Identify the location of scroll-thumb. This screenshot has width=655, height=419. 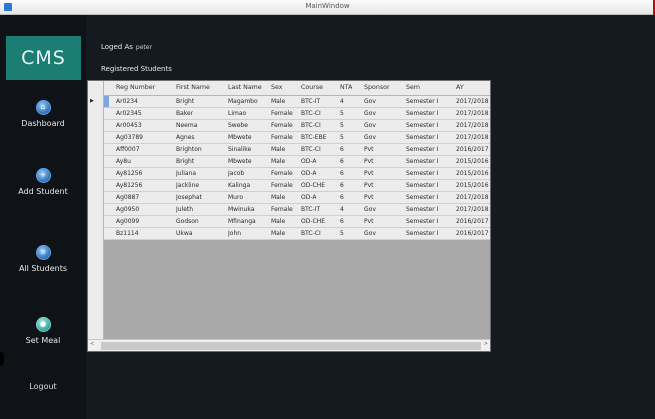
(291, 346).